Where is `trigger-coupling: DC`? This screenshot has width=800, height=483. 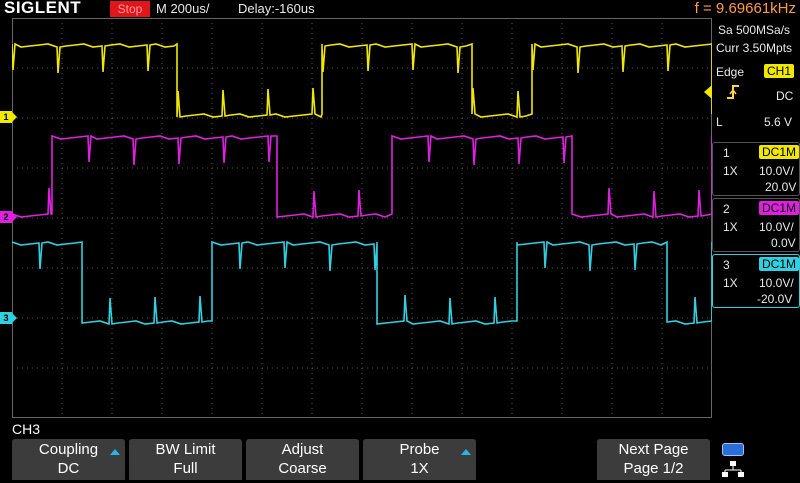
trigger-coupling: DC is located at coordinates (785, 96).